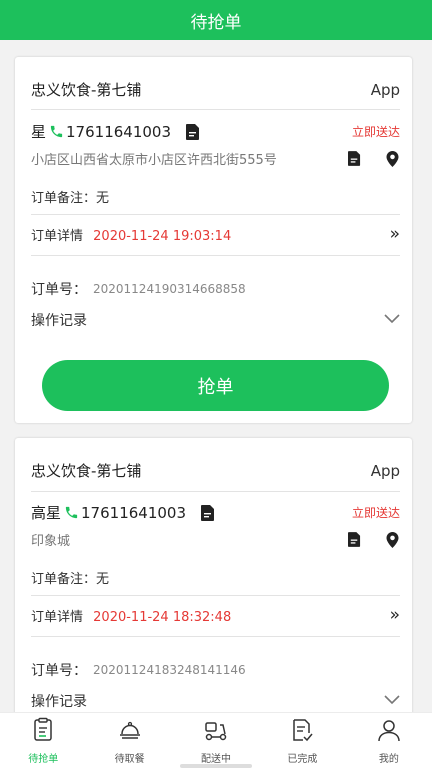 This screenshot has width=432, height=768. I want to click on tab-awaiting-pickup: 待取餐, so click(129, 740).